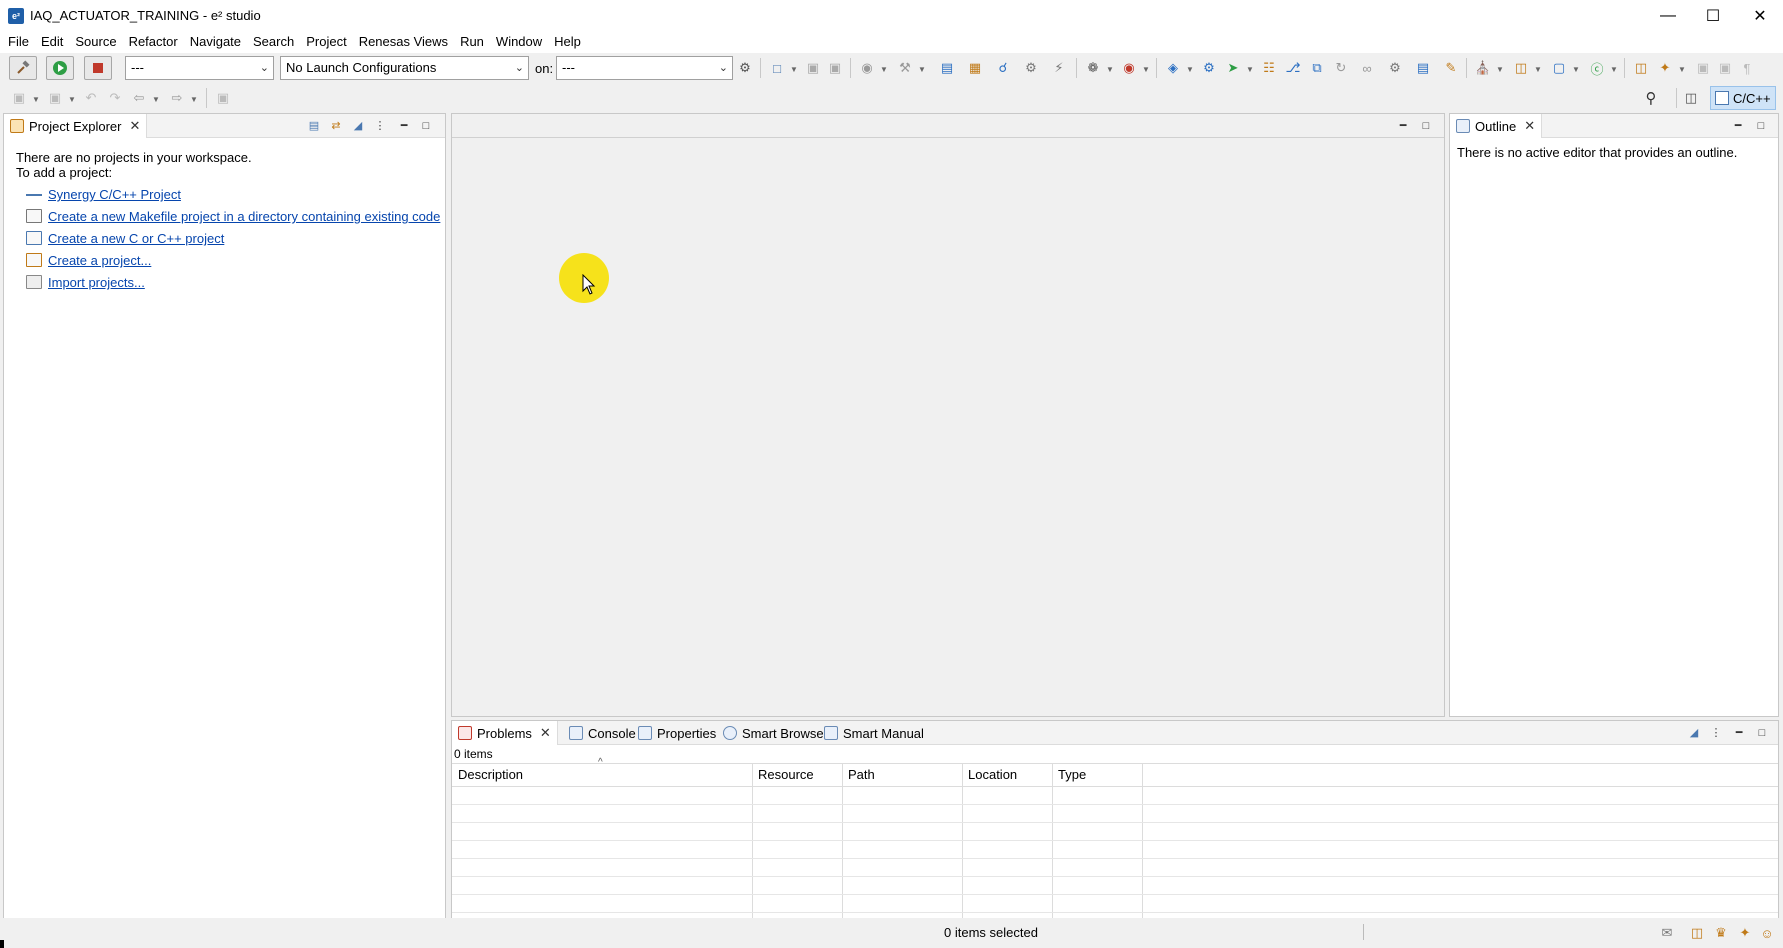 The width and height of the screenshot is (1783, 948). I want to click on save-all-icon: ▣, so click(835, 68).